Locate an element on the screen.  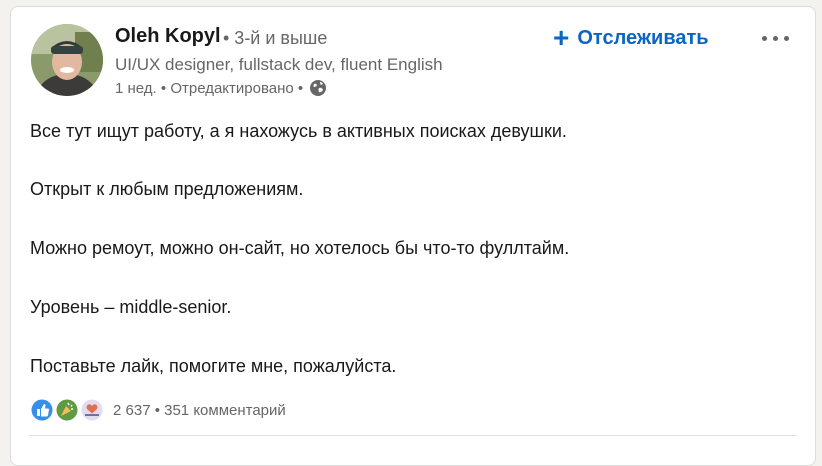
celebrate-icon is located at coordinates (67, 410).